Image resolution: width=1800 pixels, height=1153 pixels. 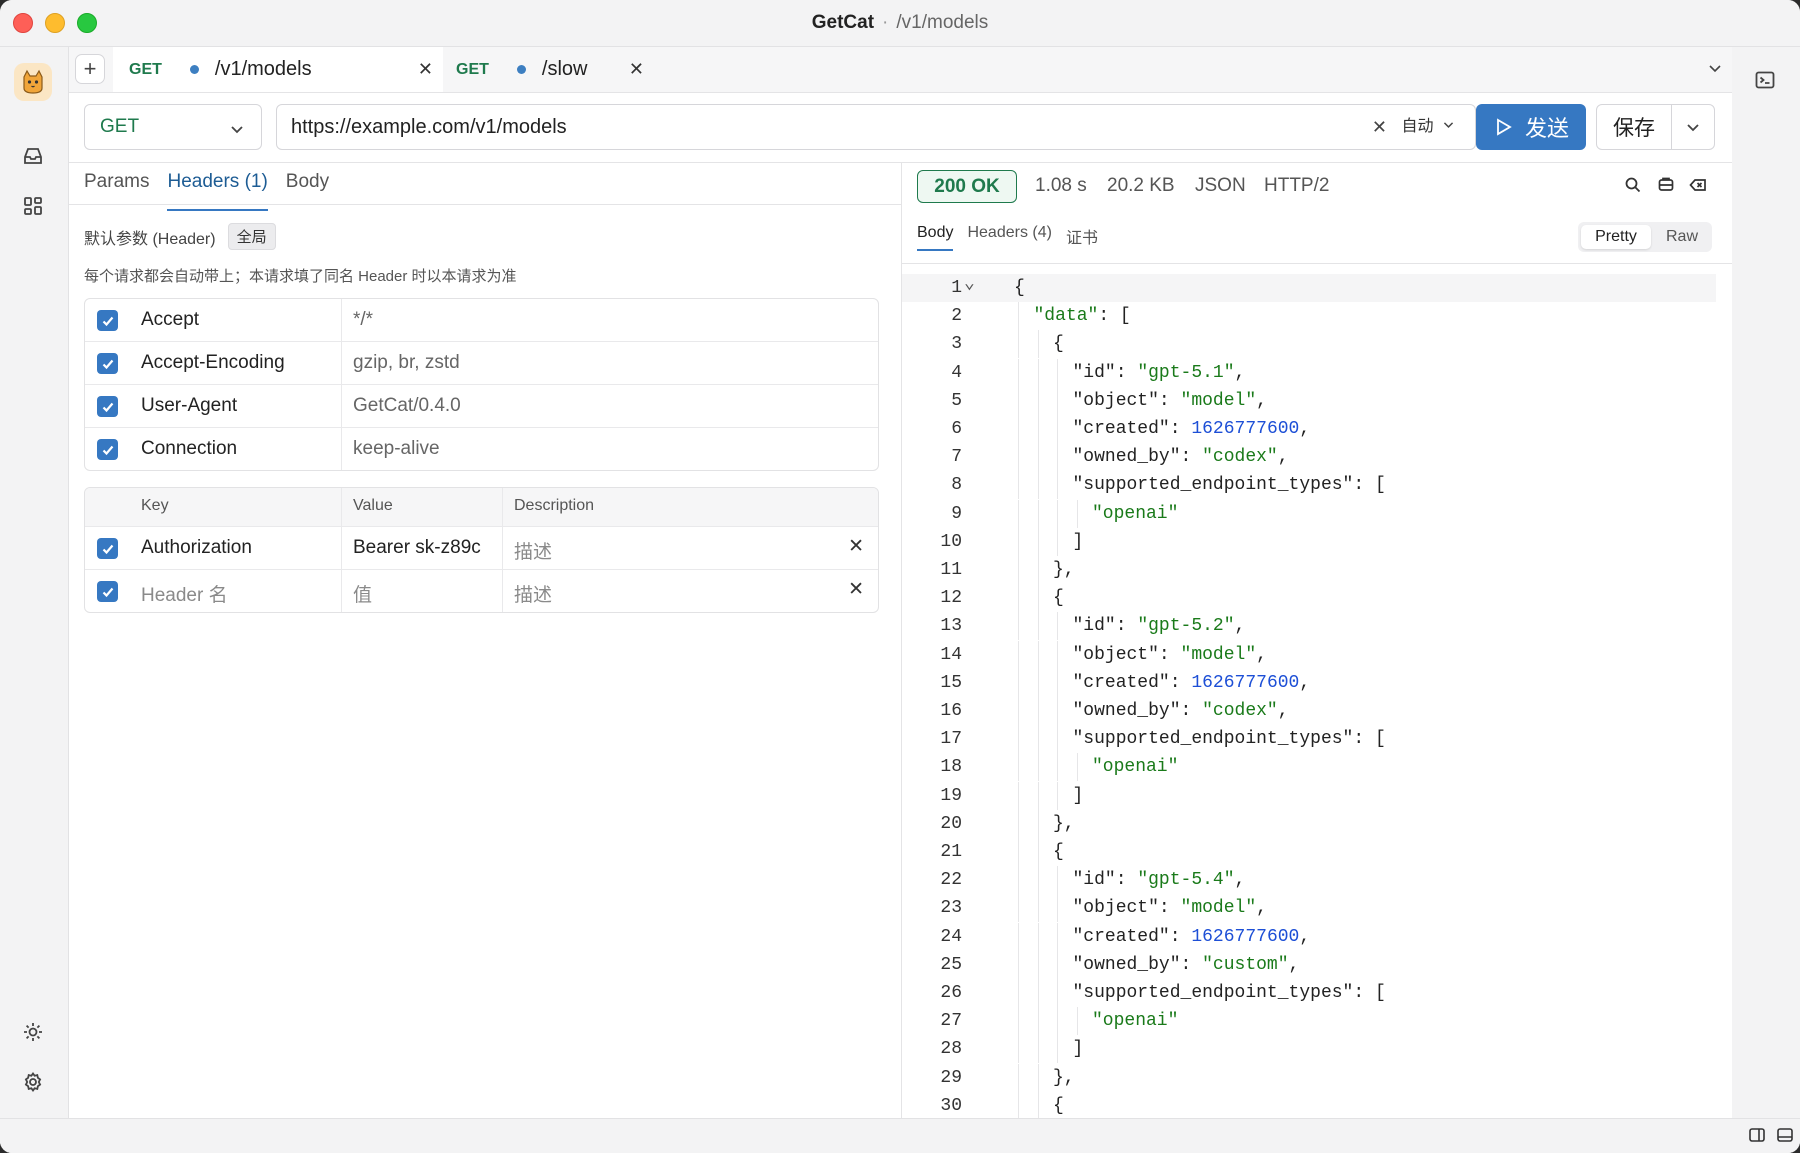 What do you see at coordinates (1058, 852) in the screenshot?
I see `code-text: {` at bounding box center [1058, 852].